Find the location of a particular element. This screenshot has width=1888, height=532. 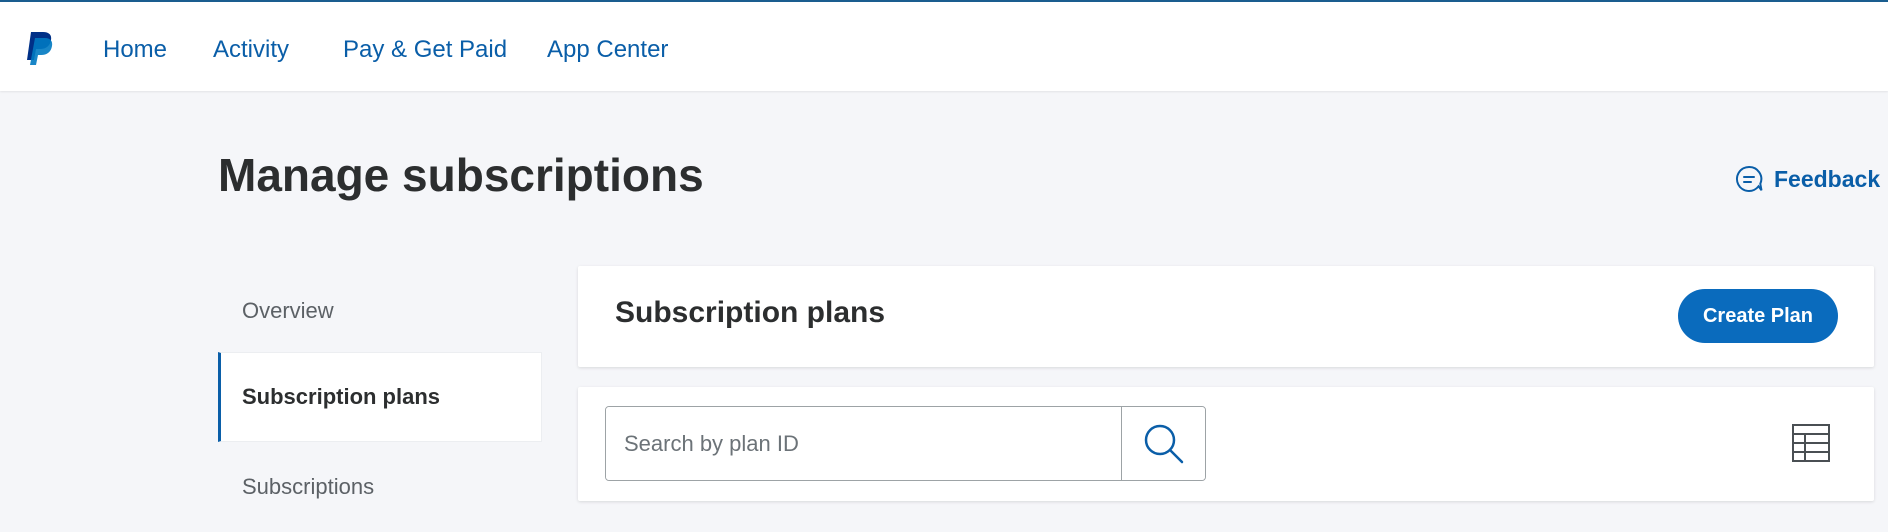

table-grid-icon is located at coordinates (1811, 443).